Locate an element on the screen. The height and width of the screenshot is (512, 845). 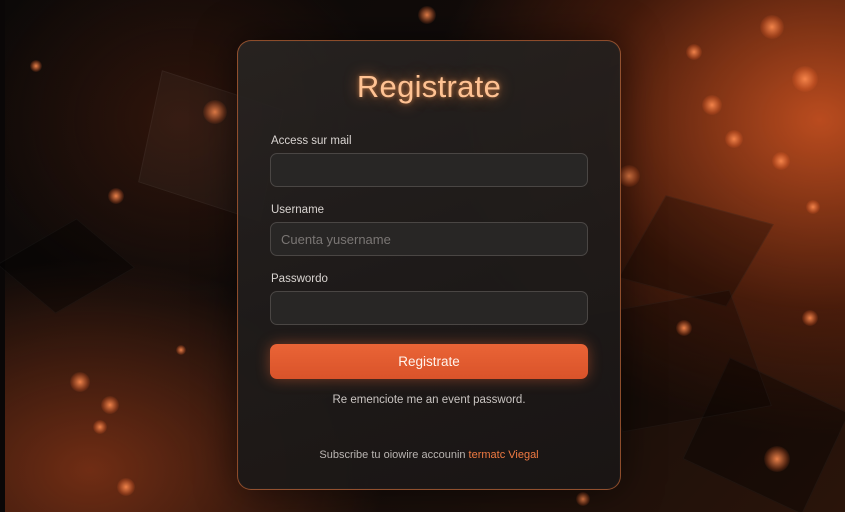
email-label: Access sur mail is located at coordinates (311, 141).